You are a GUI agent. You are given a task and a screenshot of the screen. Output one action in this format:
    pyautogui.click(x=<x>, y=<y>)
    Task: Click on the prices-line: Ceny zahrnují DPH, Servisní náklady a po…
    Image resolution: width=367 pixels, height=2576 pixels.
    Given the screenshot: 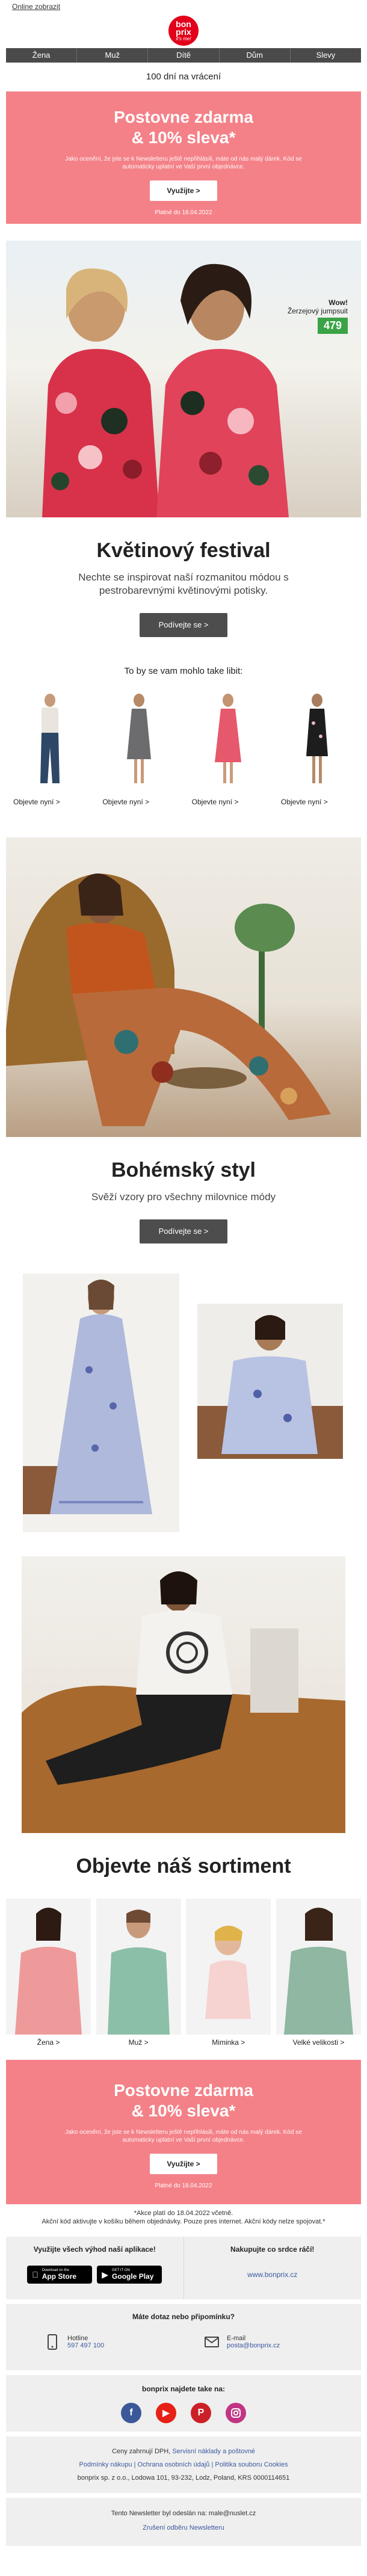 What is the action you would take?
    pyautogui.click(x=183, y=2451)
    